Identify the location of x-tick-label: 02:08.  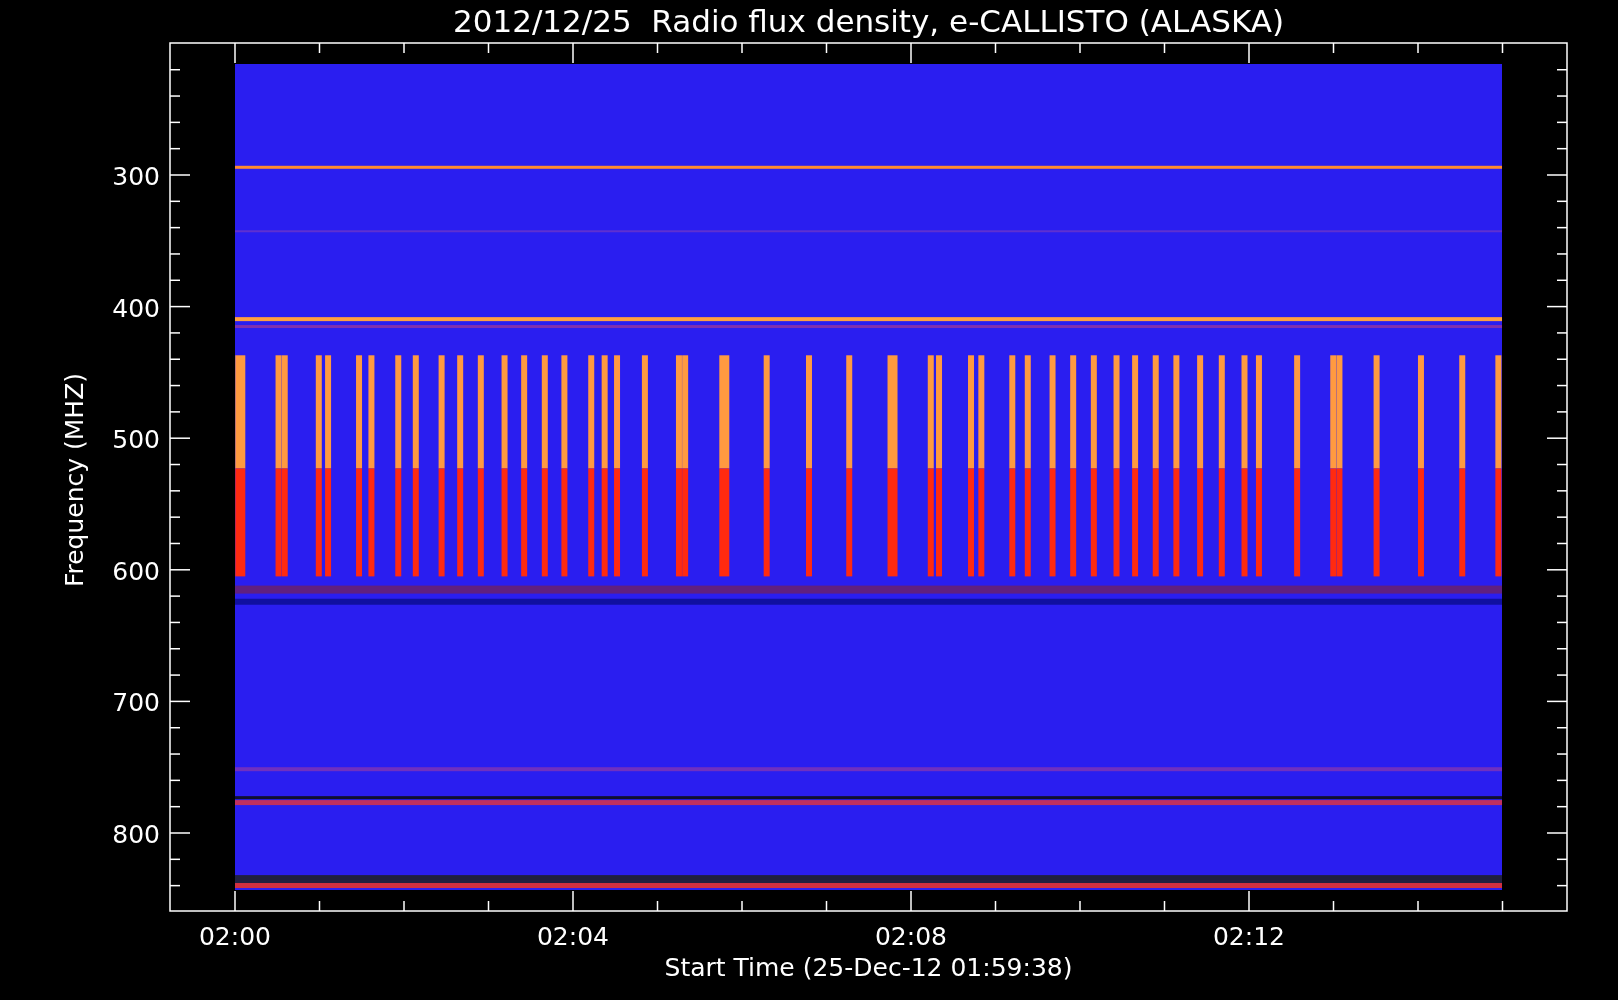
(911, 936).